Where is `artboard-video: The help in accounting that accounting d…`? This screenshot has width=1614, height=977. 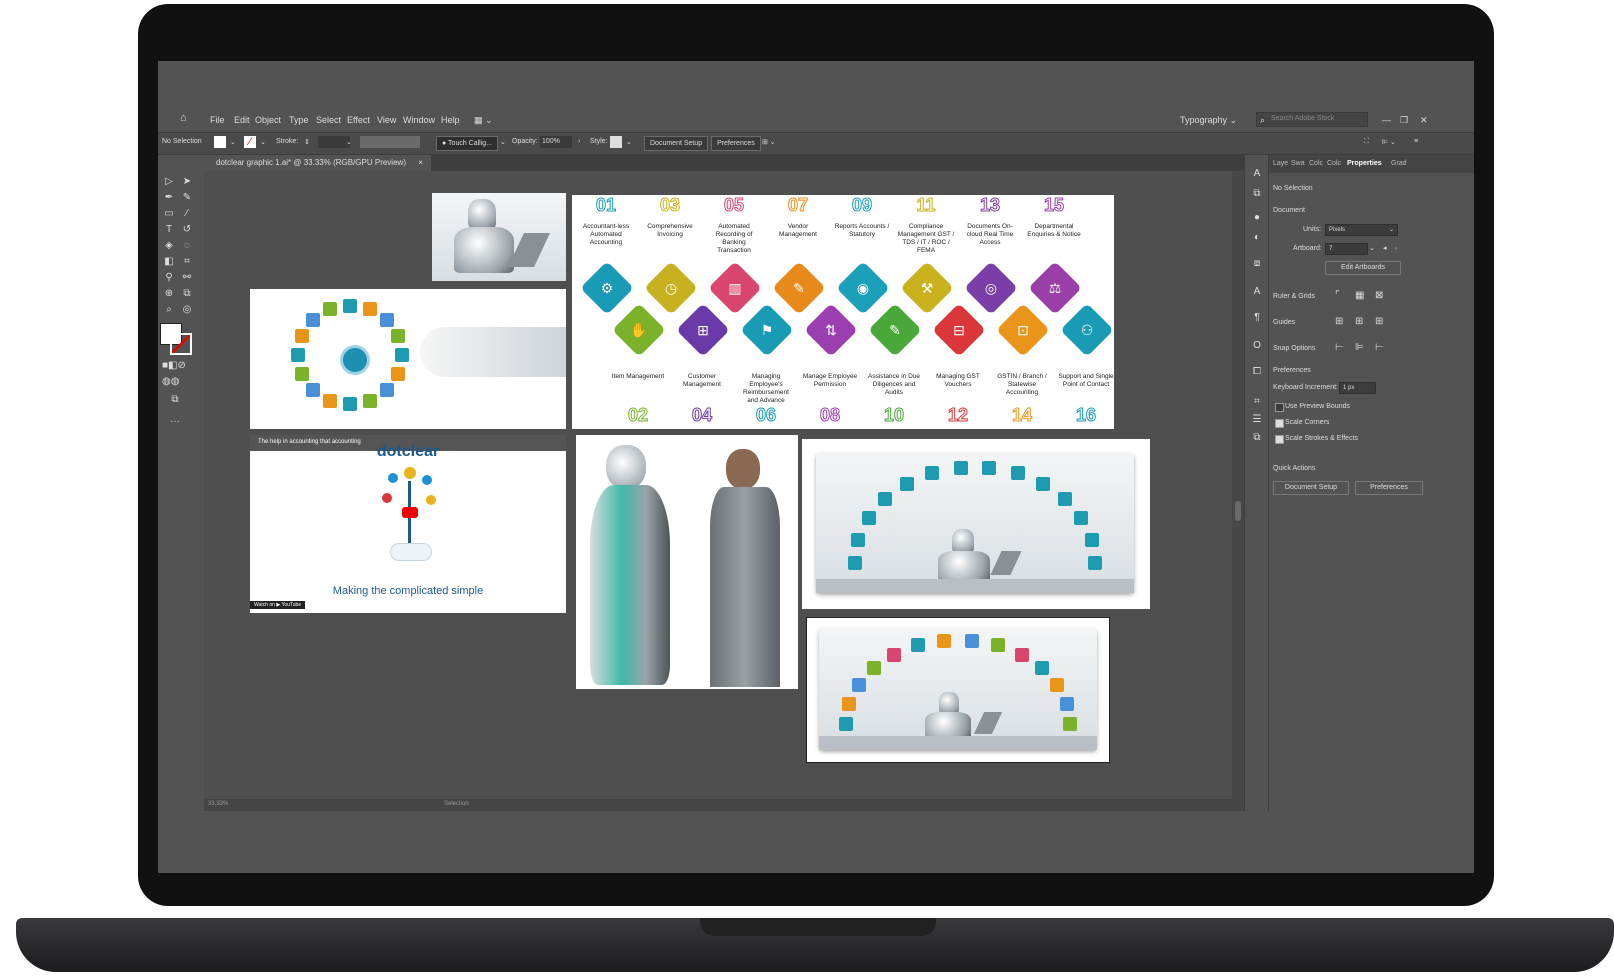 artboard-video: The help in accounting that accounting d… is located at coordinates (408, 524).